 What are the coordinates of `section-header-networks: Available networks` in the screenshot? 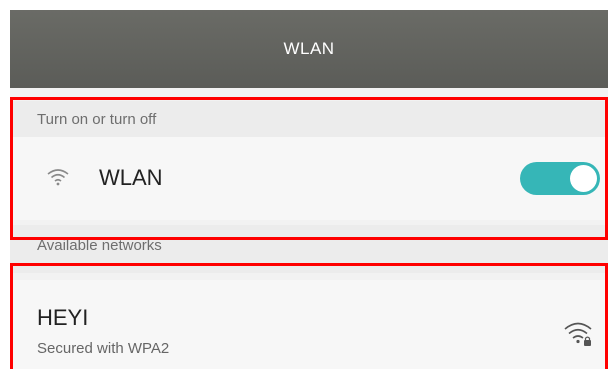 It's located at (309, 249).